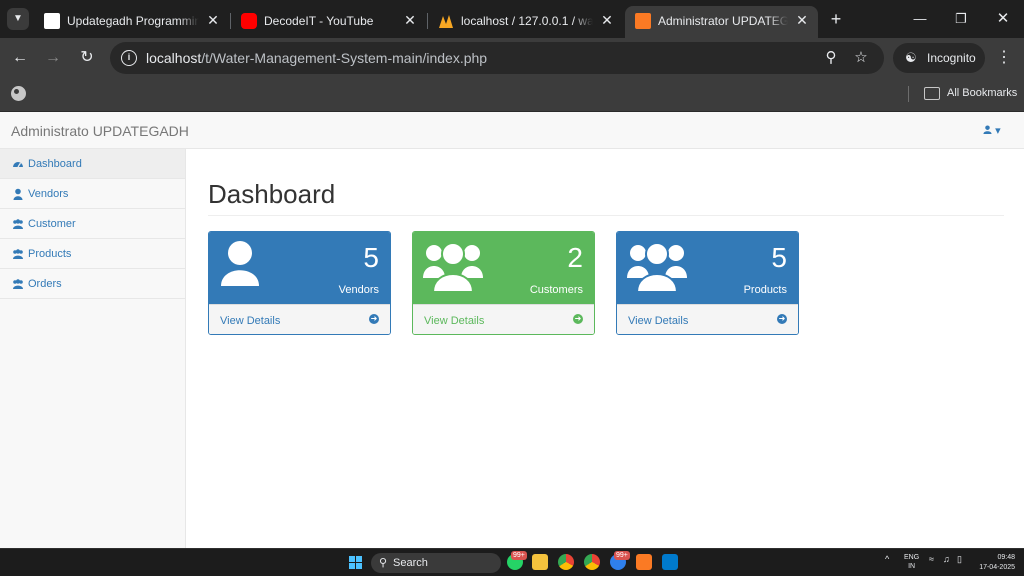 This screenshot has width=1024, height=576. What do you see at coordinates (887, 559) in the screenshot?
I see `chevron-up-icon: ^` at bounding box center [887, 559].